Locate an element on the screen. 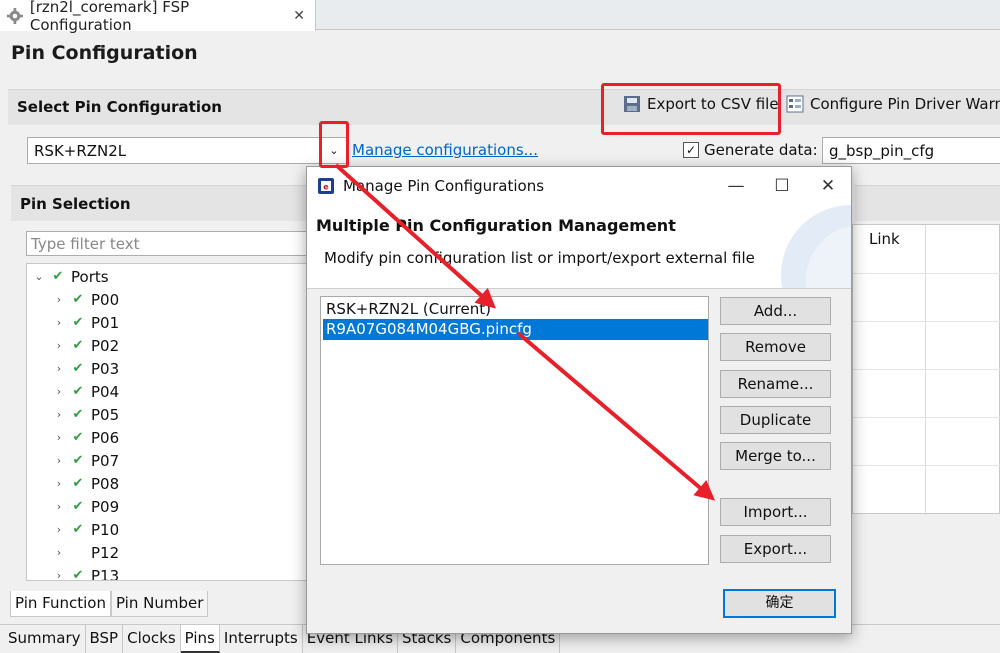 The height and width of the screenshot is (653, 1000). ok-button: 确定 is located at coordinates (779, 603).